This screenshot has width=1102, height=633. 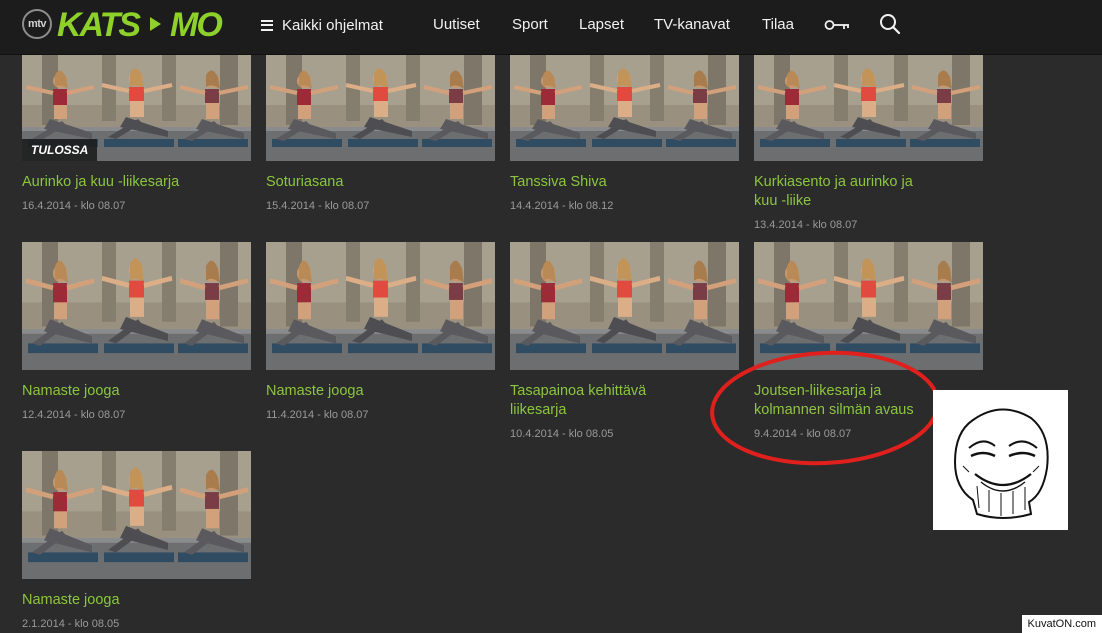 What do you see at coordinates (562, 434) in the screenshot?
I see `program-date: 10.4.2014 - klo 08.05` at bounding box center [562, 434].